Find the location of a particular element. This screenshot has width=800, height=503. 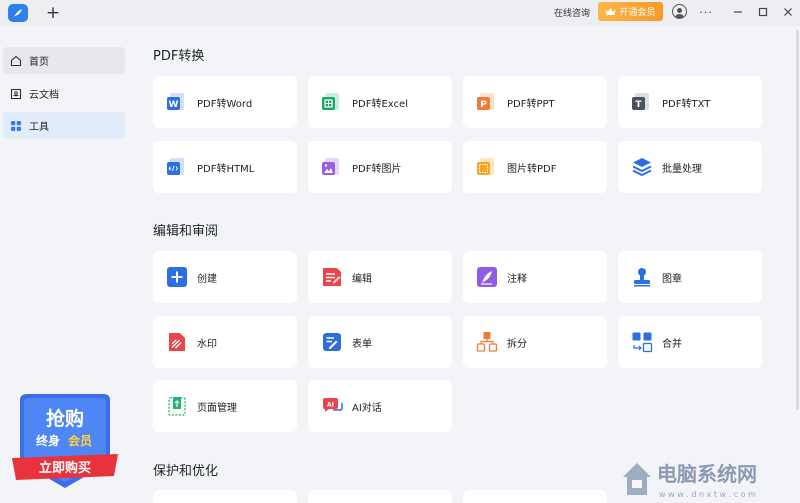

feather-logo-icon is located at coordinates (18, 13).